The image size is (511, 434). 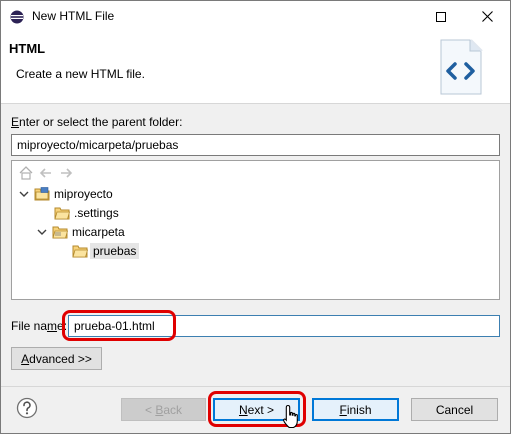 I want to click on back-button: < Back, so click(x=163, y=409).